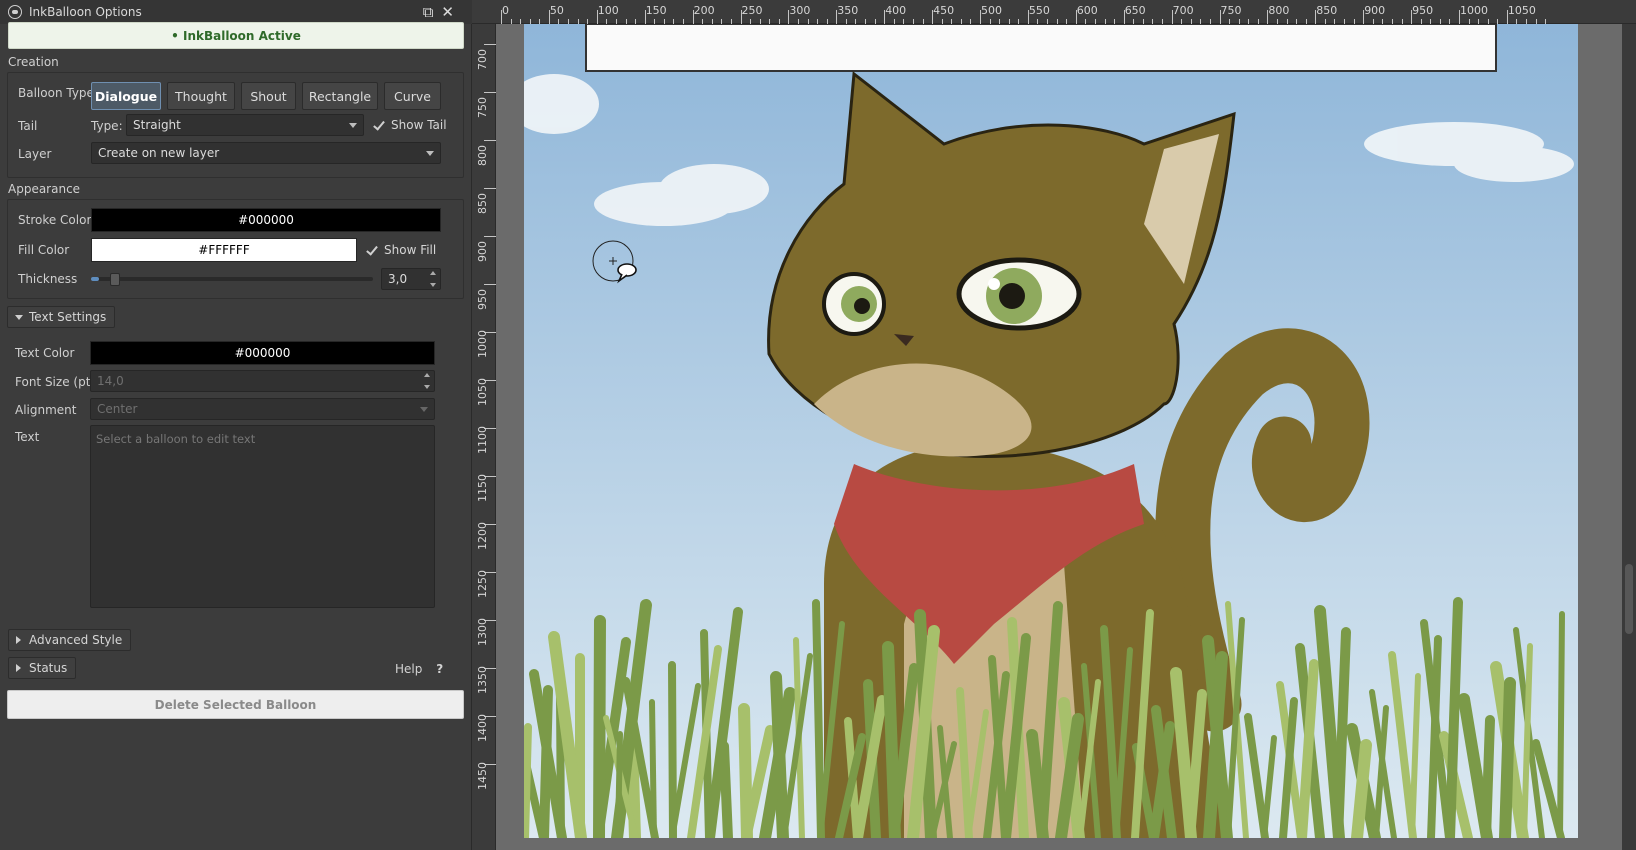  Describe the element at coordinates (28, 126) in the screenshot. I see `tail-label: Tail` at that location.